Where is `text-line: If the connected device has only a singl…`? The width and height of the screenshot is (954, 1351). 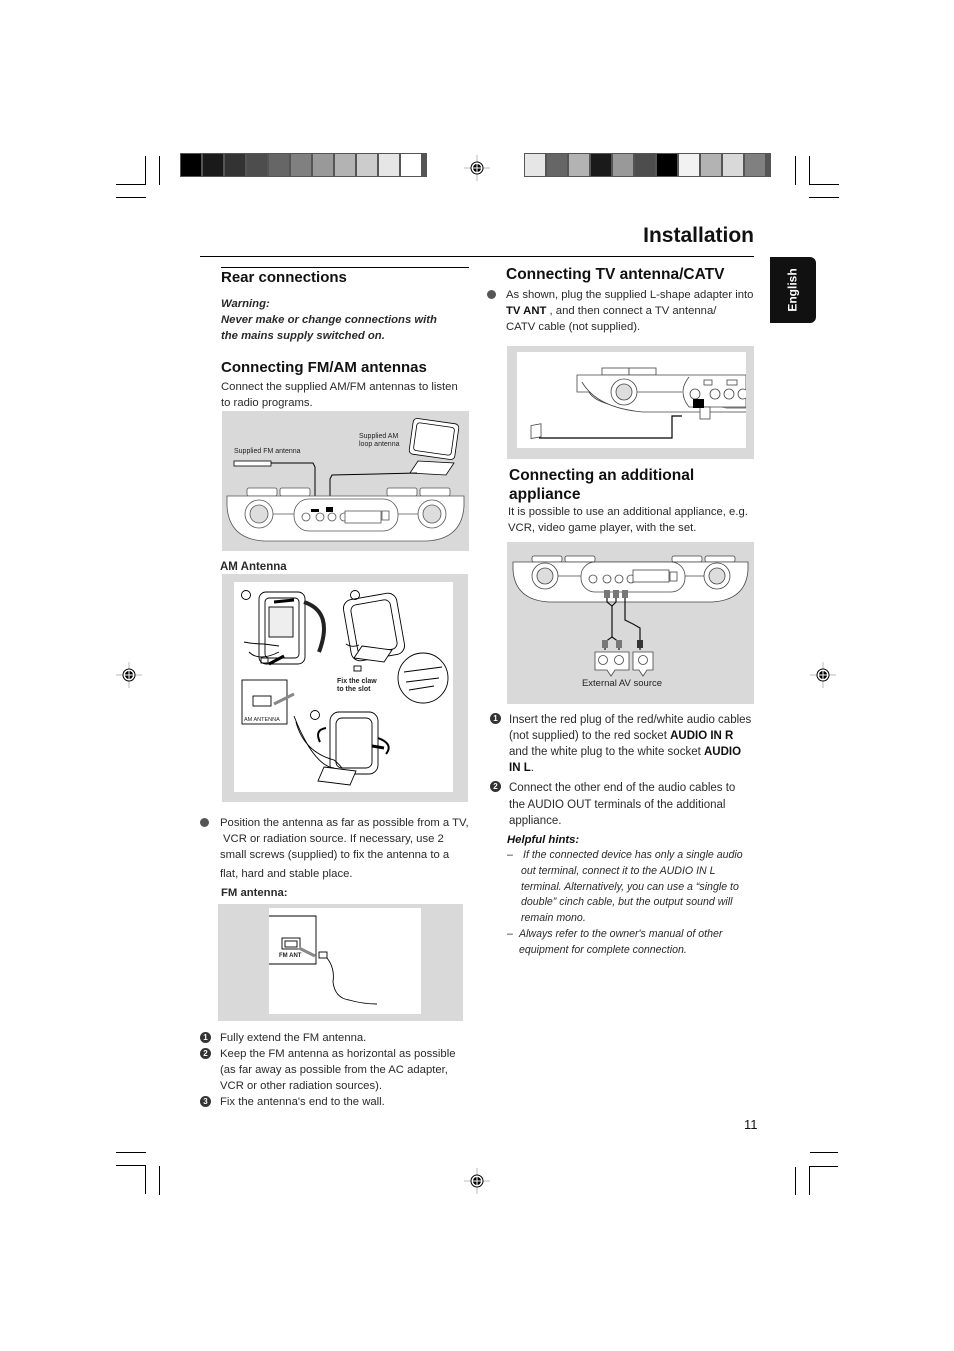
text-line: If the connected device has only a singl… is located at coordinates (633, 855).